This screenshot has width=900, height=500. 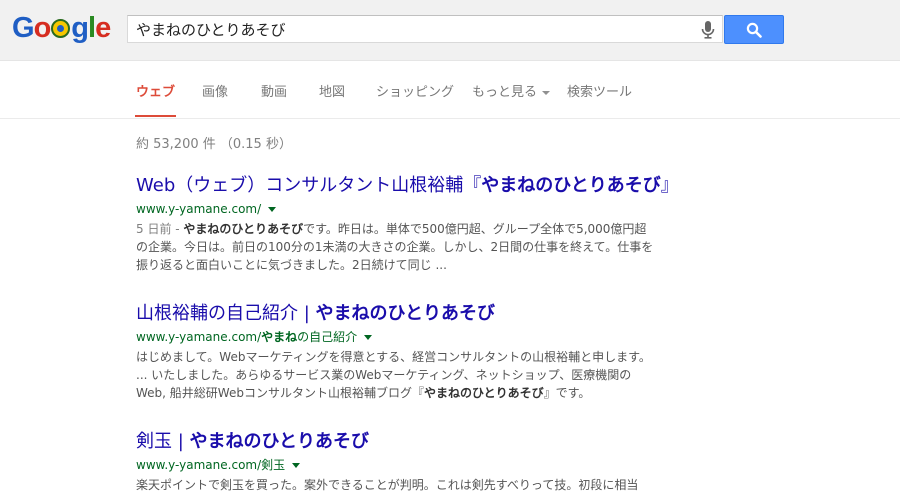 I want to click on search-icon, so click(x=754, y=30).